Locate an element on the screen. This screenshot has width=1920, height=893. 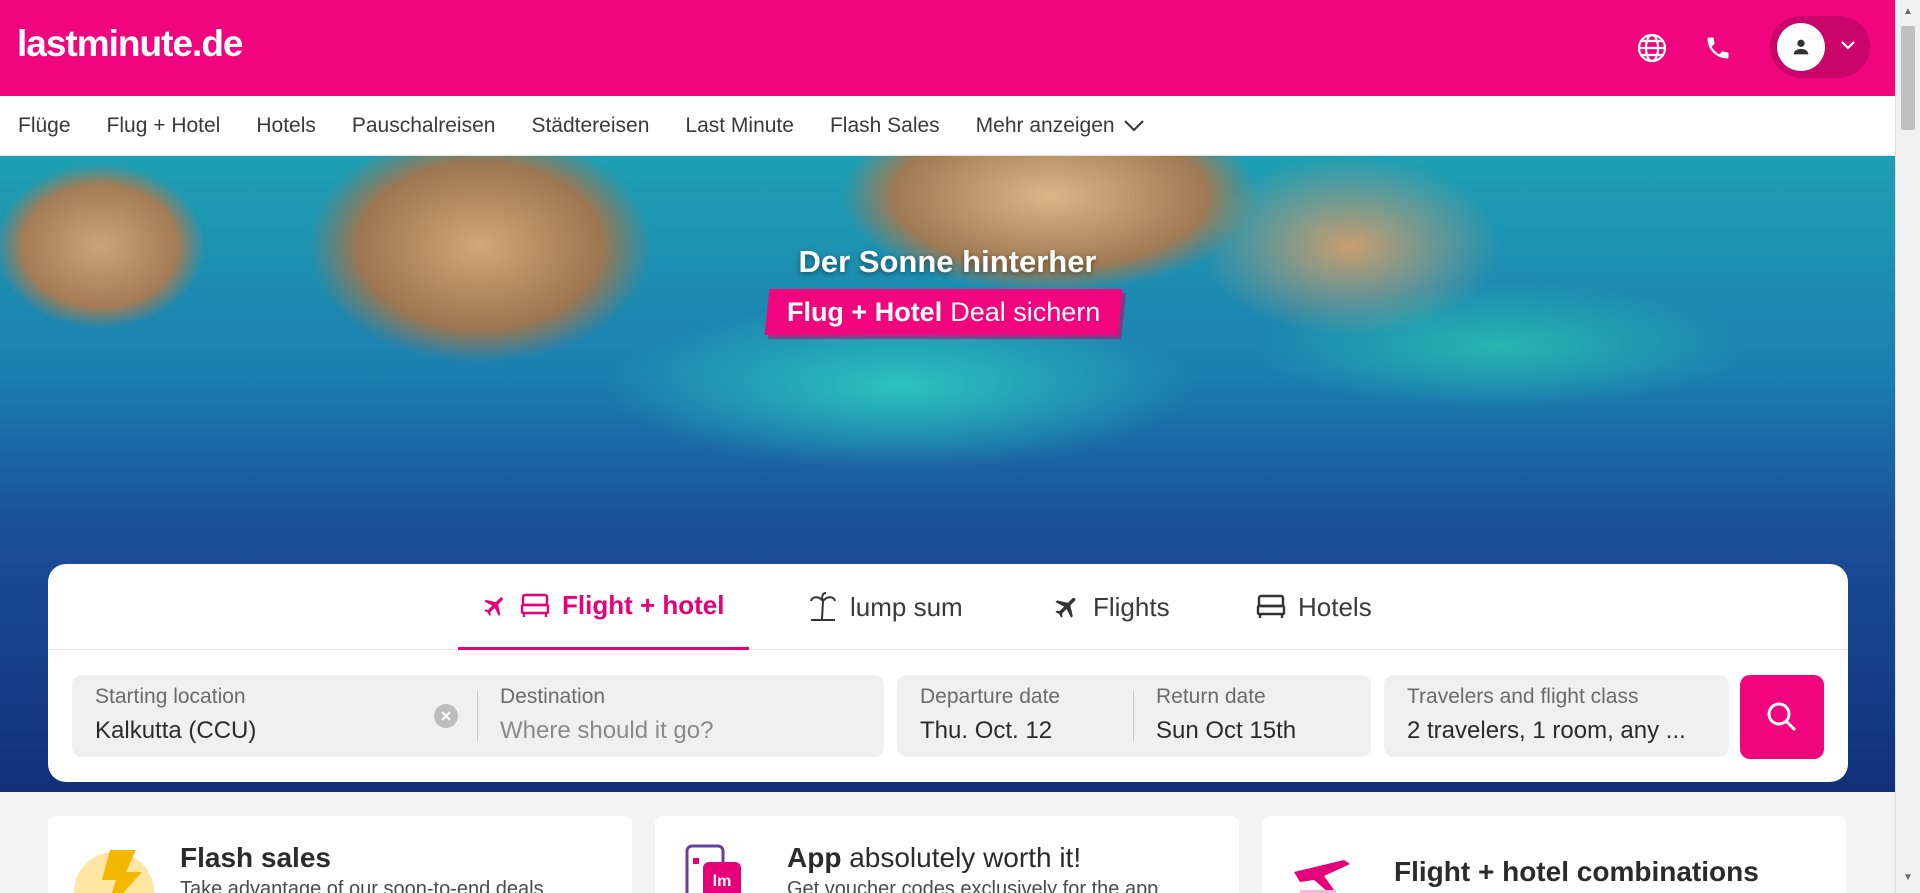
departure-date-field: Departure date Thu. Oct. 12 is located at coordinates (1014, 716).